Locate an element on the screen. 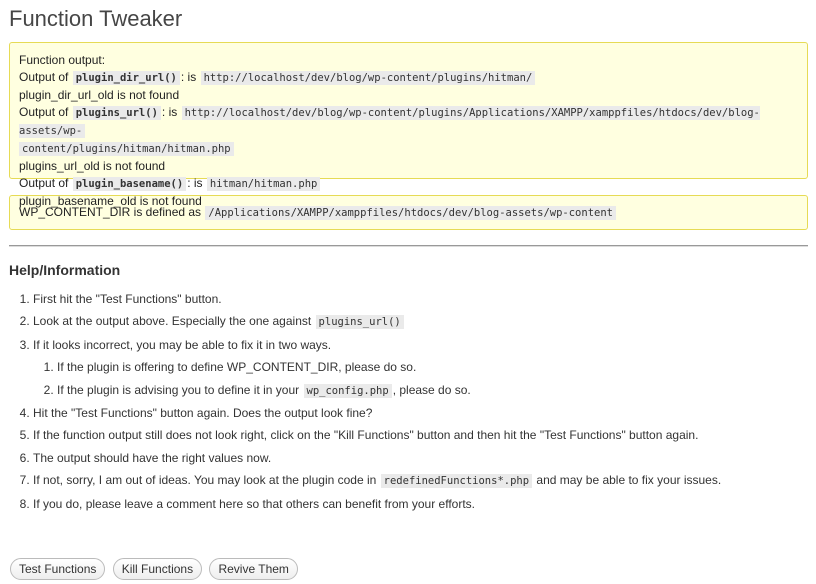  output-line-old-dir-url: plugin_dir_url_old is not found is located at coordinates (99, 95).